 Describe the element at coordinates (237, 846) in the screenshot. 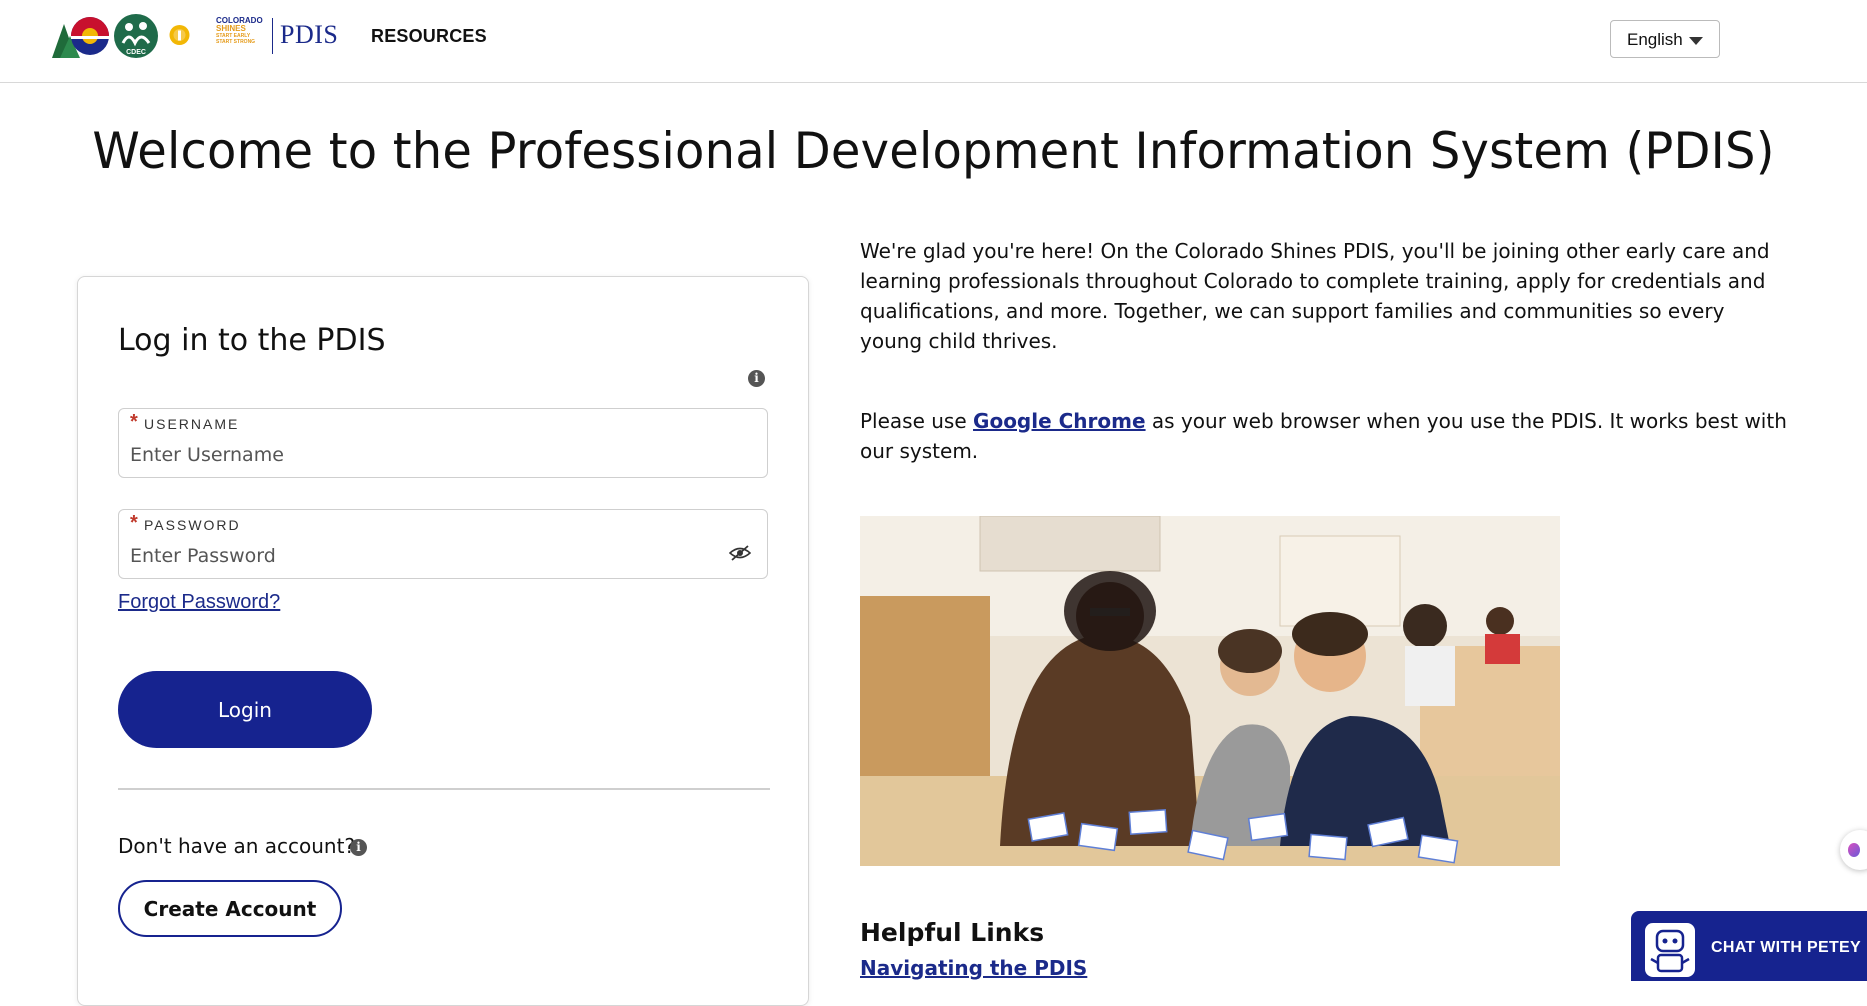

I see `no-account-text: Don't have an account?` at that location.